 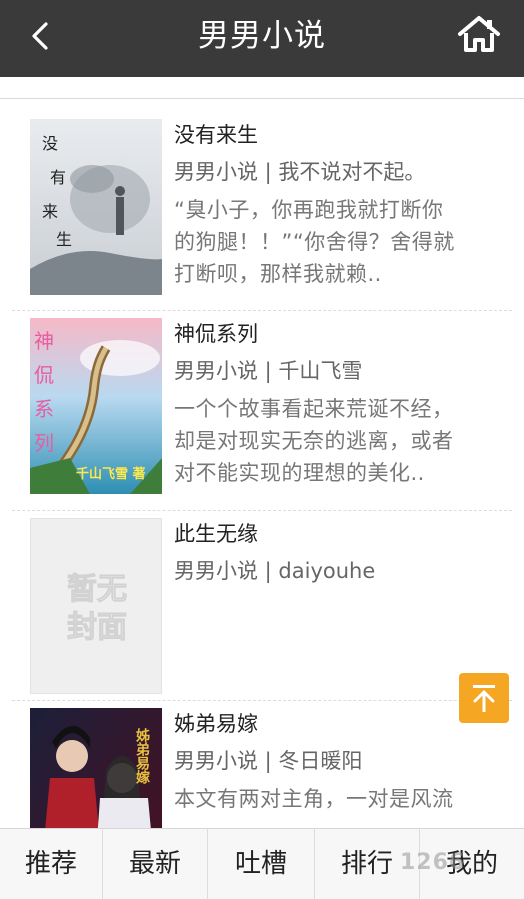 I want to click on book-cover: 神 侃 系 列 千山飞雪 著, so click(x=96, y=406).